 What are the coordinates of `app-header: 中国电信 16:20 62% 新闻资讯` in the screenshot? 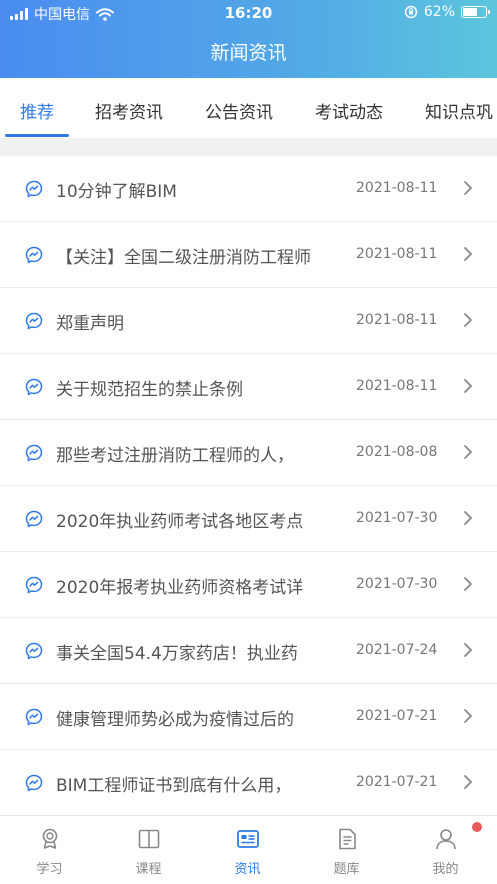 It's located at (248, 39).